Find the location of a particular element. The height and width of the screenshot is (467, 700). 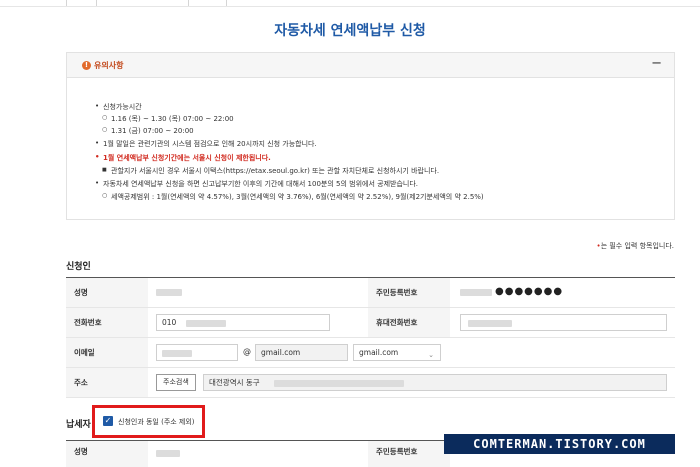

required-note: •는 필수 입력 항목입니다. is located at coordinates (635, 246).